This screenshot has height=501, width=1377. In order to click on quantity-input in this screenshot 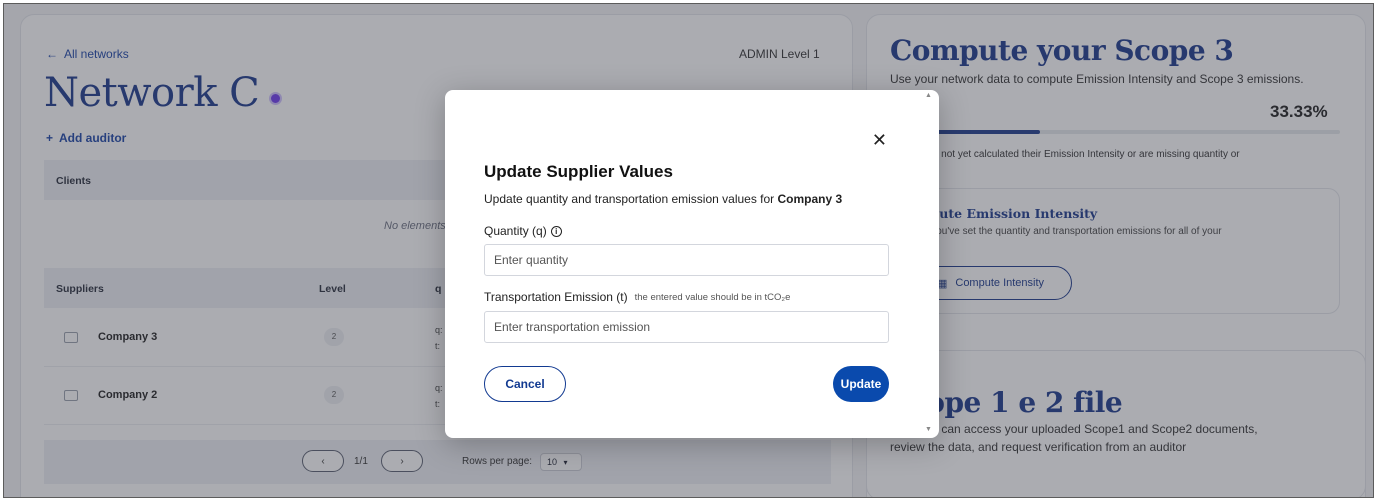, I will do `click(686, 260)`.